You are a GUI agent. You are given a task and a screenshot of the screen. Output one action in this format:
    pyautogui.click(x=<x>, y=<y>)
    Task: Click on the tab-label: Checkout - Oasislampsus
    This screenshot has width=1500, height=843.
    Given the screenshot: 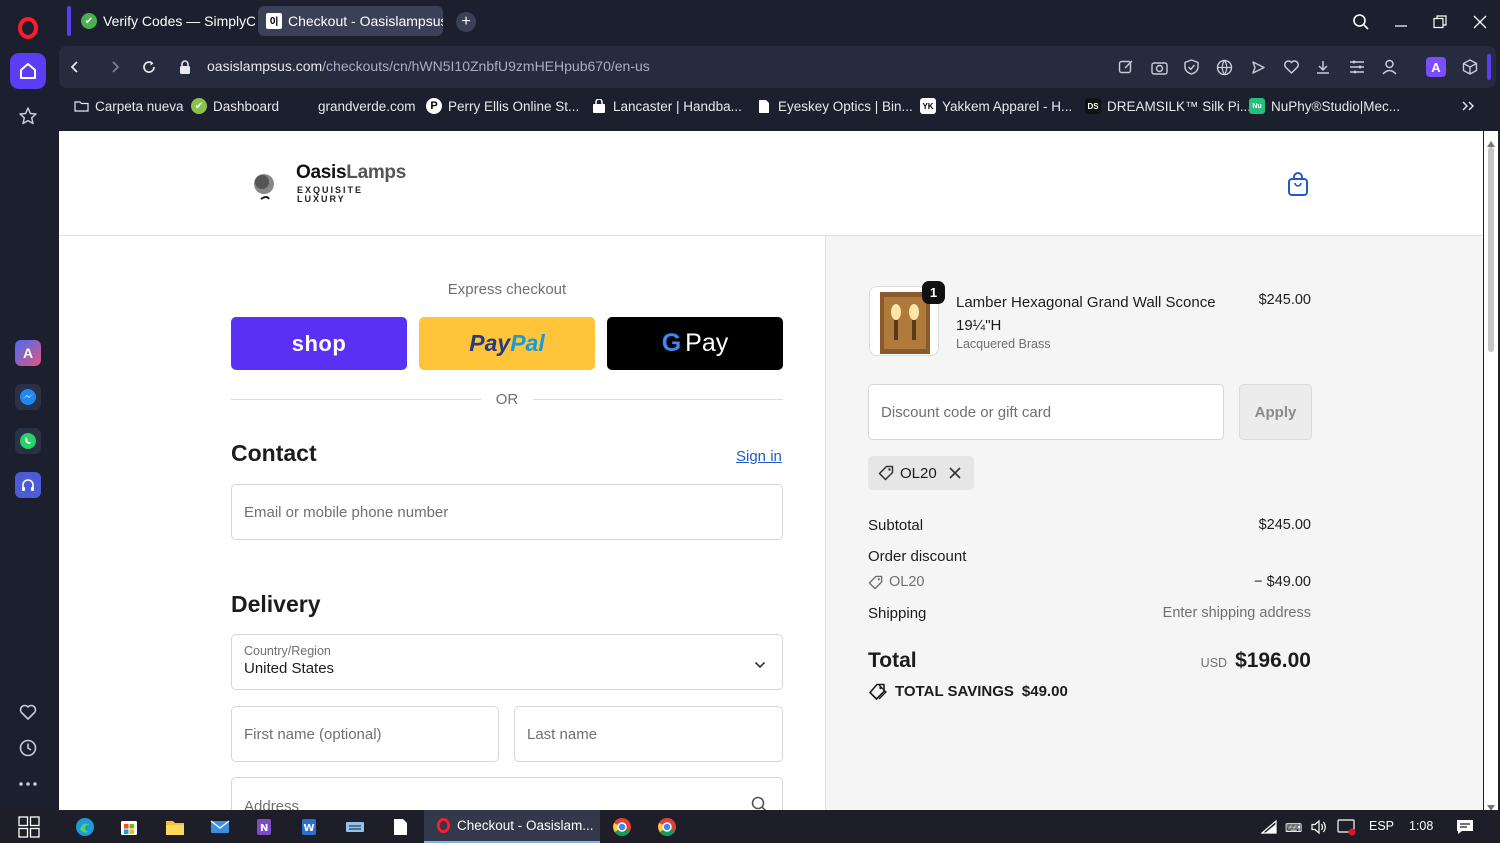 What is the action you would take?
    pyautogui.click(x=365, y=21)
    